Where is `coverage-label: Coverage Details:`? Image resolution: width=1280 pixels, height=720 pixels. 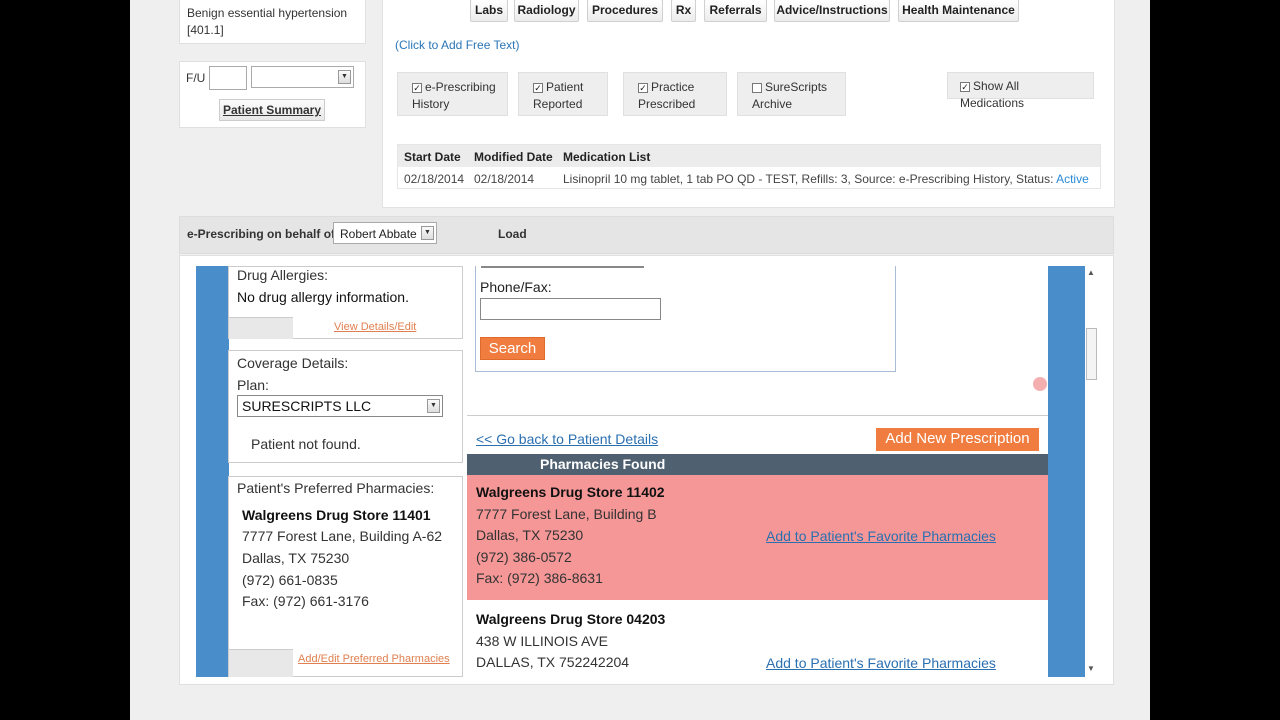 coverage-label: Coverage Details: is located at coordinates (293, 363).